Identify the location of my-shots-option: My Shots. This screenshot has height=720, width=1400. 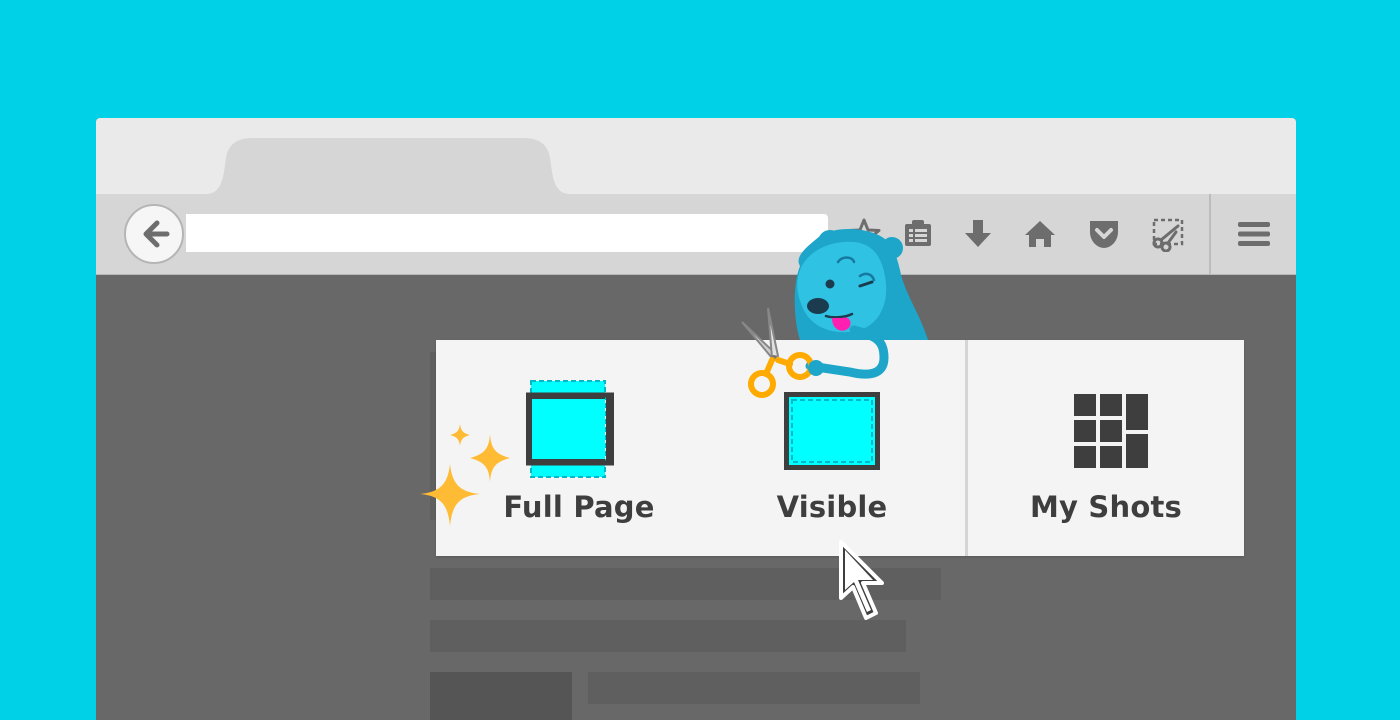
(1106, 448).